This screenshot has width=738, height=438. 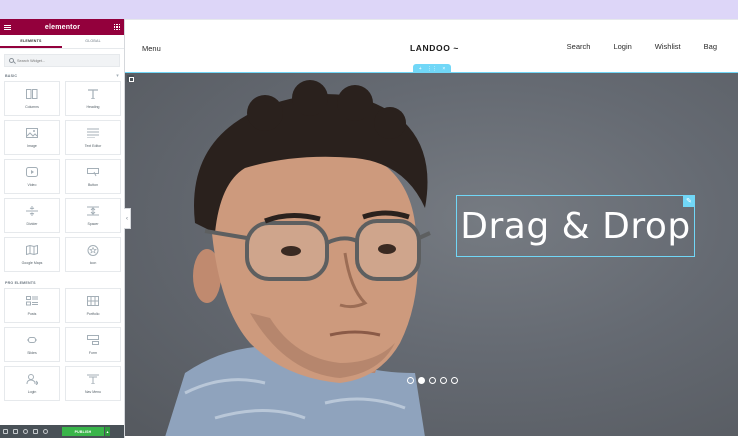 I want to click on widget-columns: Columns, so click(x=32, y=98).